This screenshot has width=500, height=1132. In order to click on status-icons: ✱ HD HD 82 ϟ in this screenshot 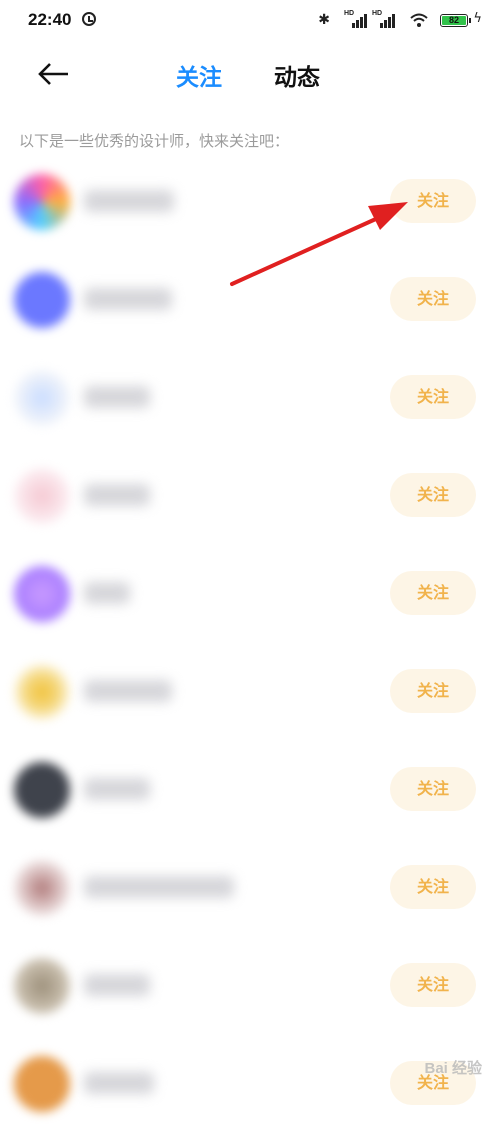, I will do `click(395, 20)`.